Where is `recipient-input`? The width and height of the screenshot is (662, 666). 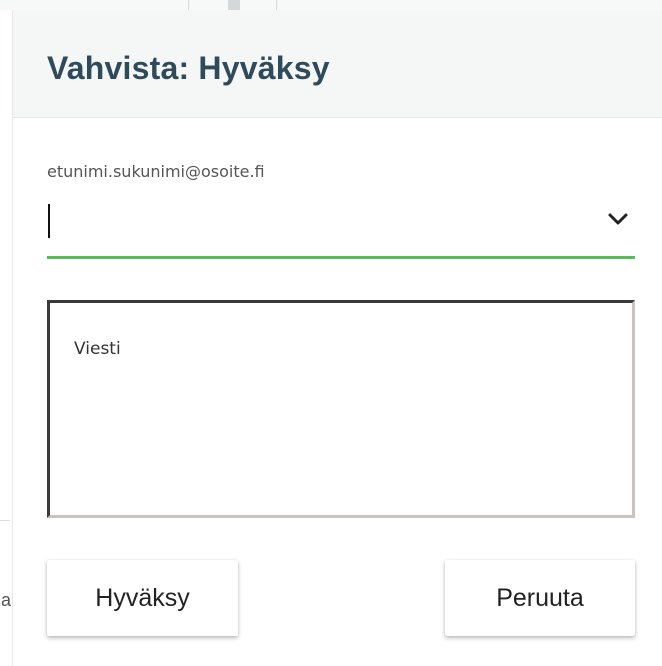
recipient-input is located at coordinates (317, 222).